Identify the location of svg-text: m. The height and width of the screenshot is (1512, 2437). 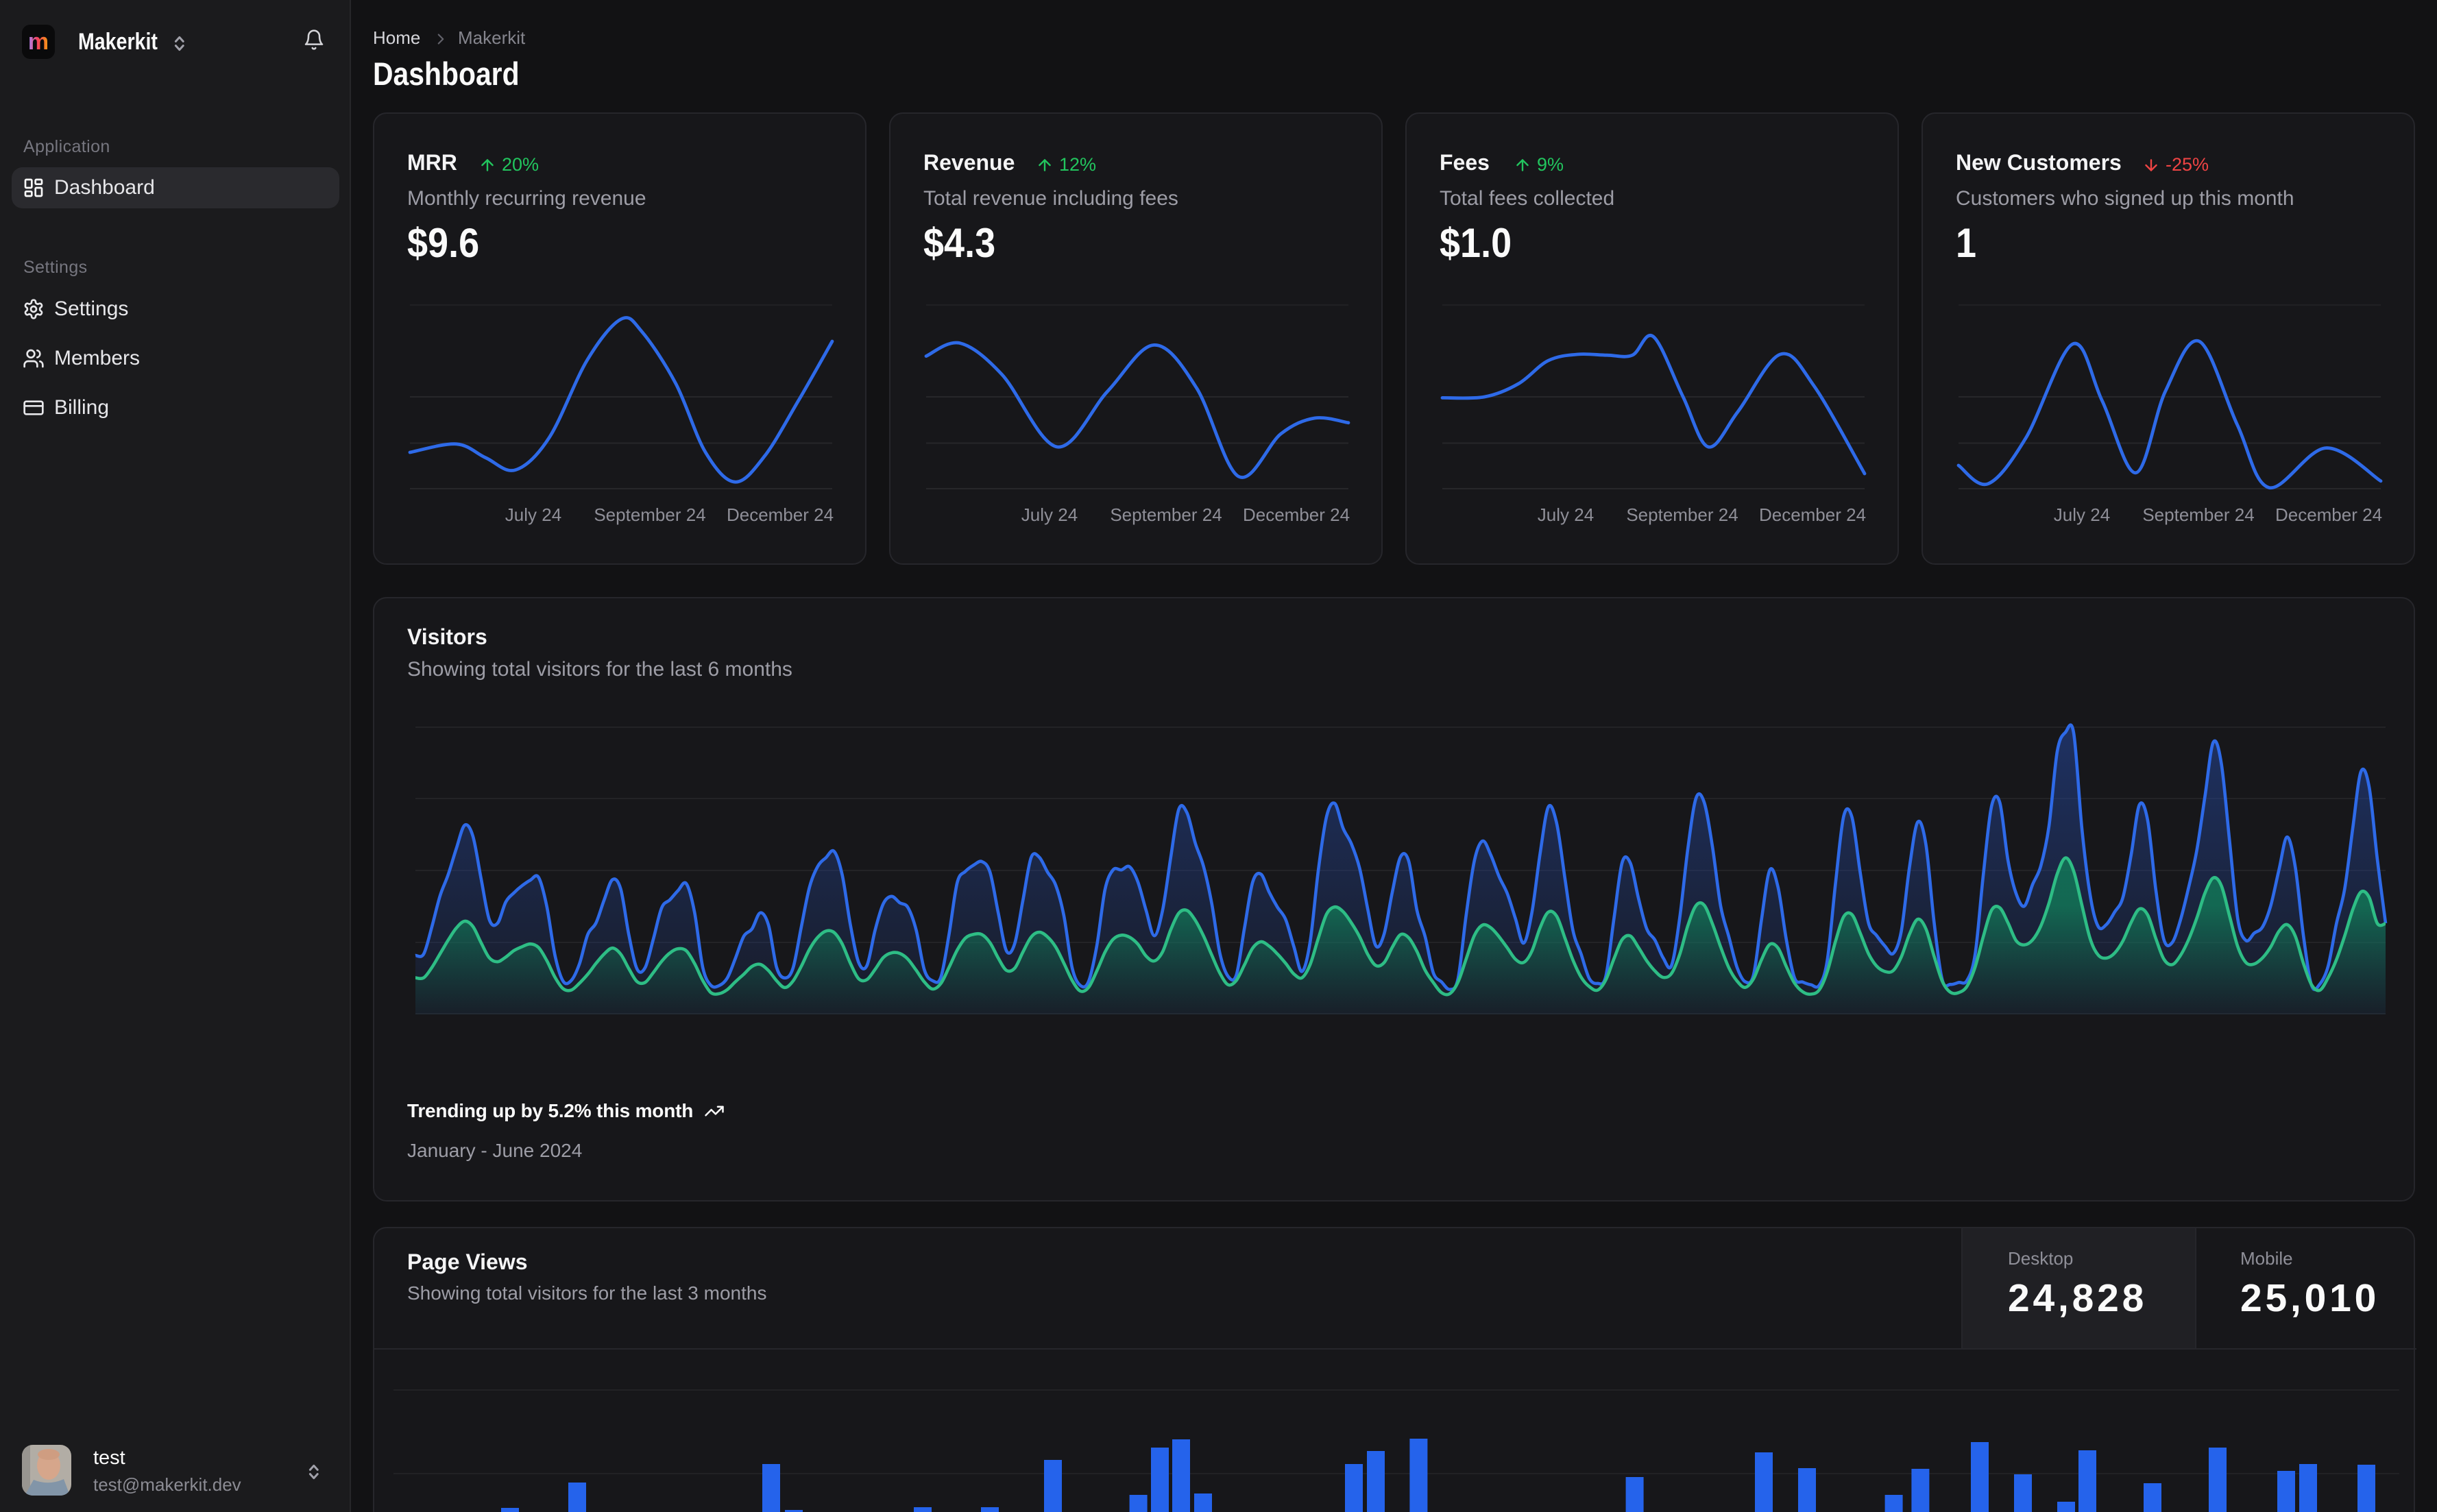
(38, 42).